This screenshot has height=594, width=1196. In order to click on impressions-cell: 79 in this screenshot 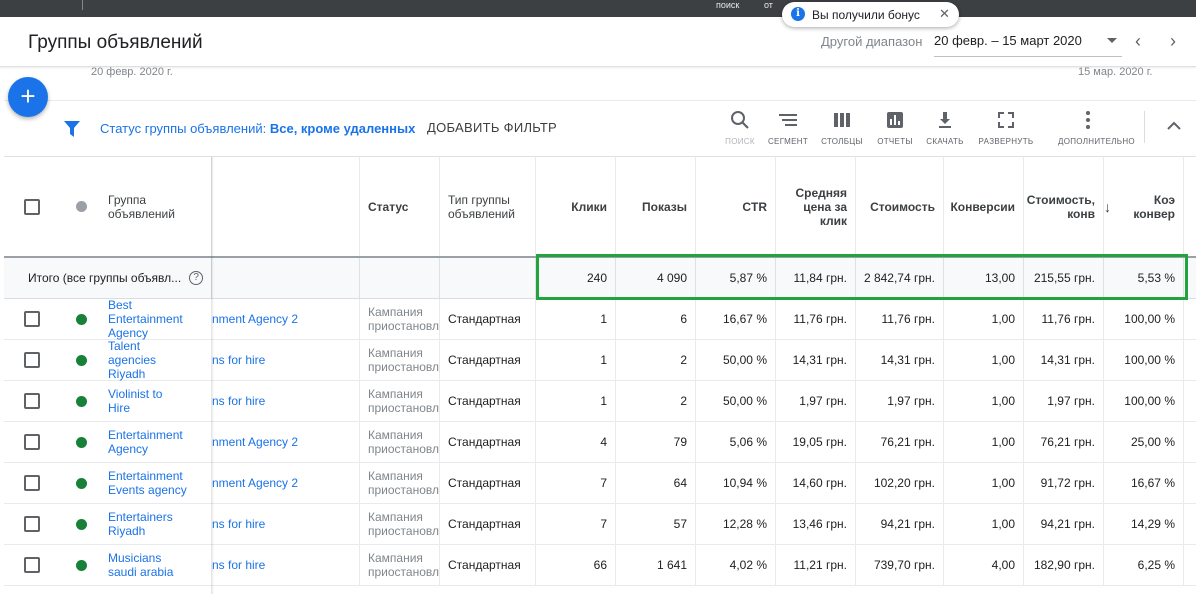, I will do `click(656, 442)`.